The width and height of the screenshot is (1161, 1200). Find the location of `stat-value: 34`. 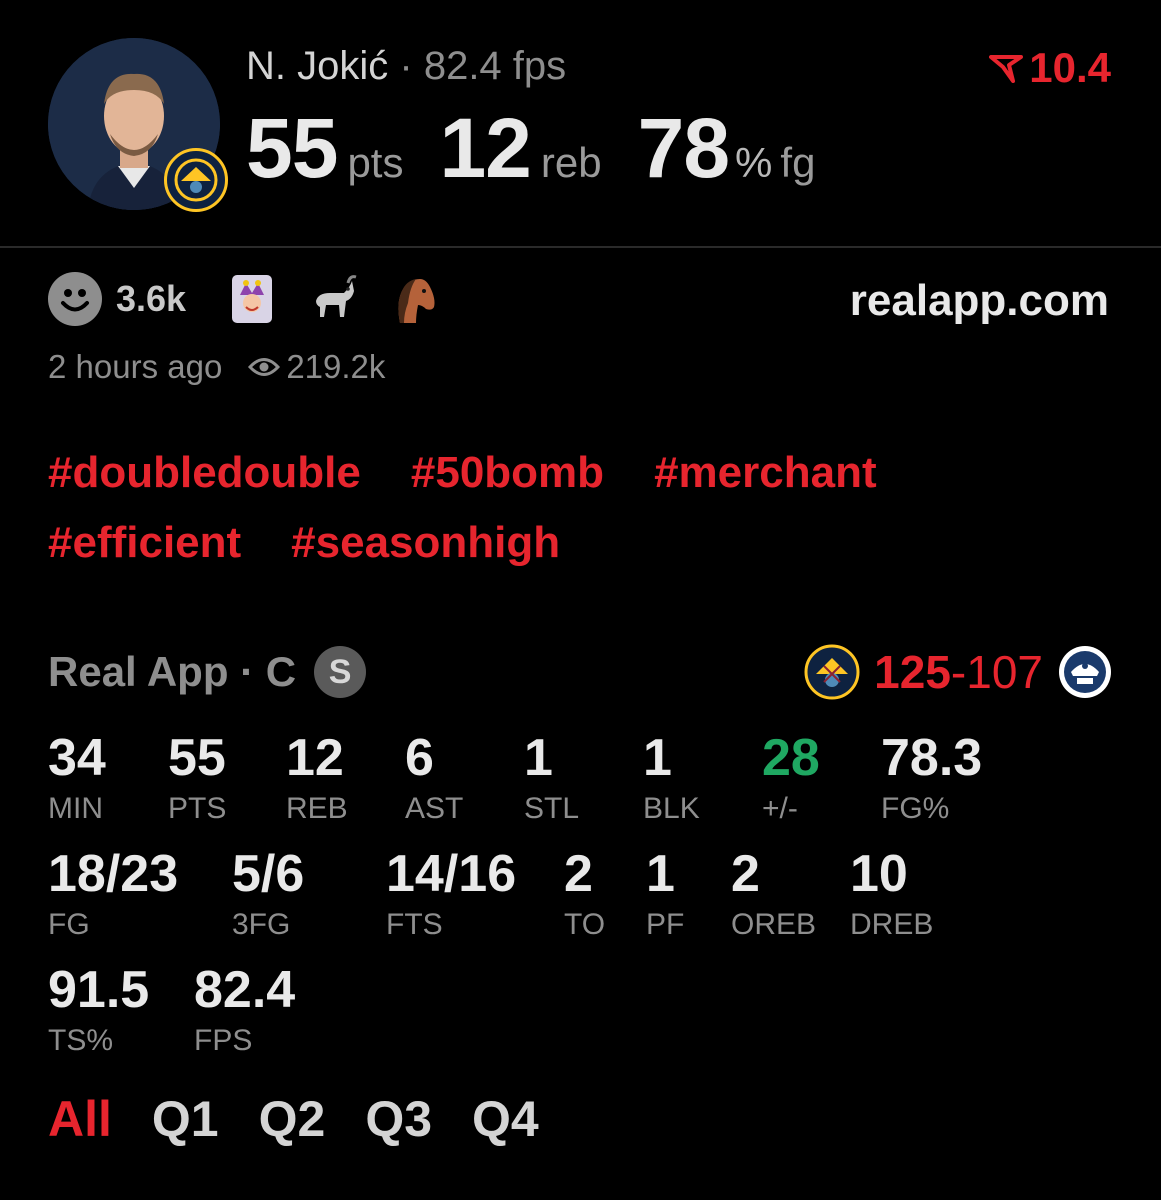

stat-value: 34 is located at coordinates (77, 758).